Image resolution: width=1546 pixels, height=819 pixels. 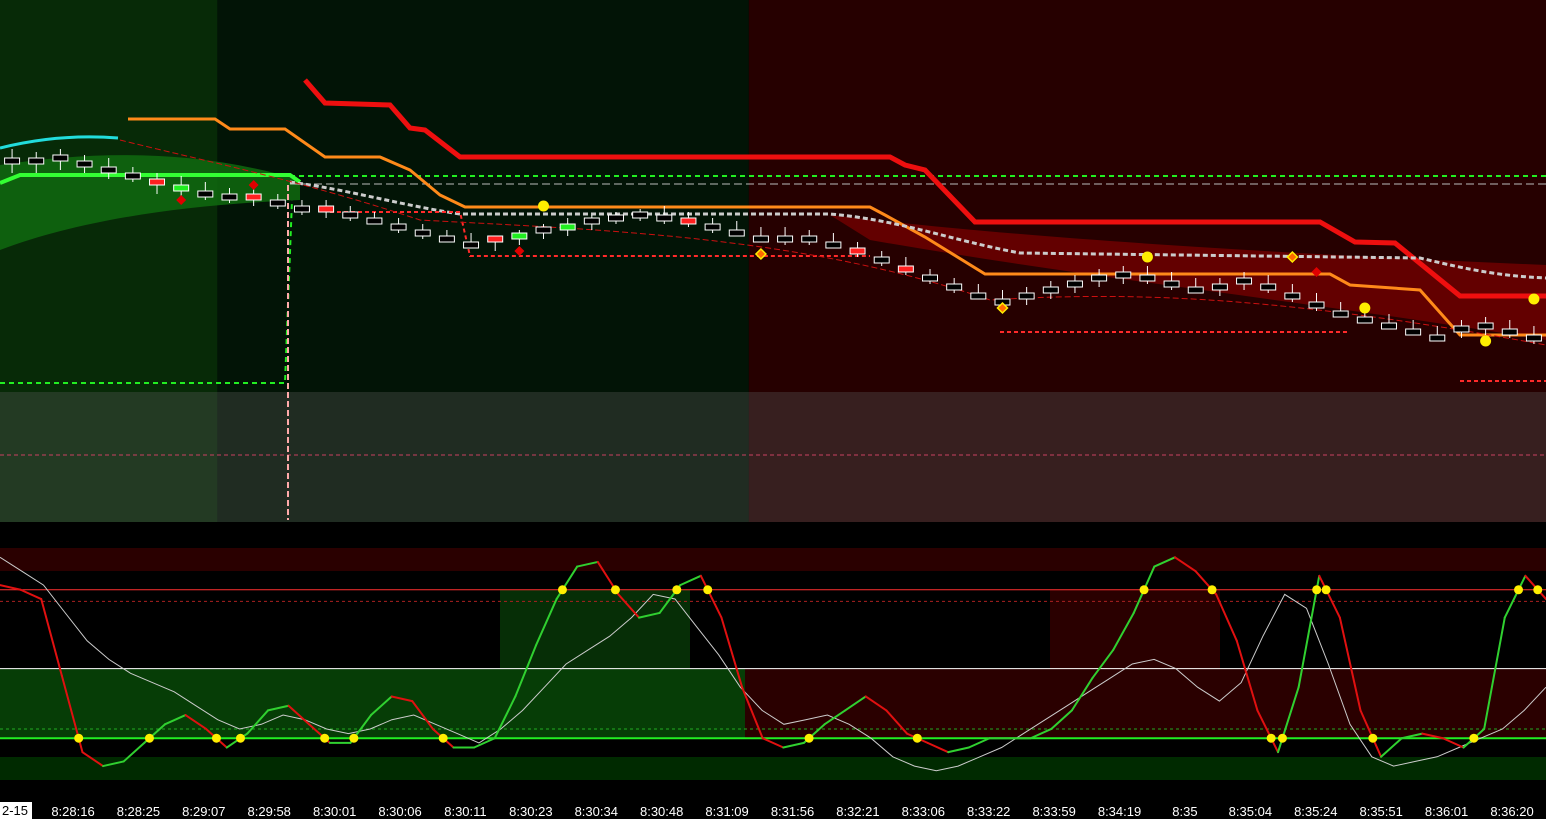 What do you see at coordinates (1315, 811) in the screenshot?
I see `time-tick-label: 8:35:24` at bounding box center [1315, 811].